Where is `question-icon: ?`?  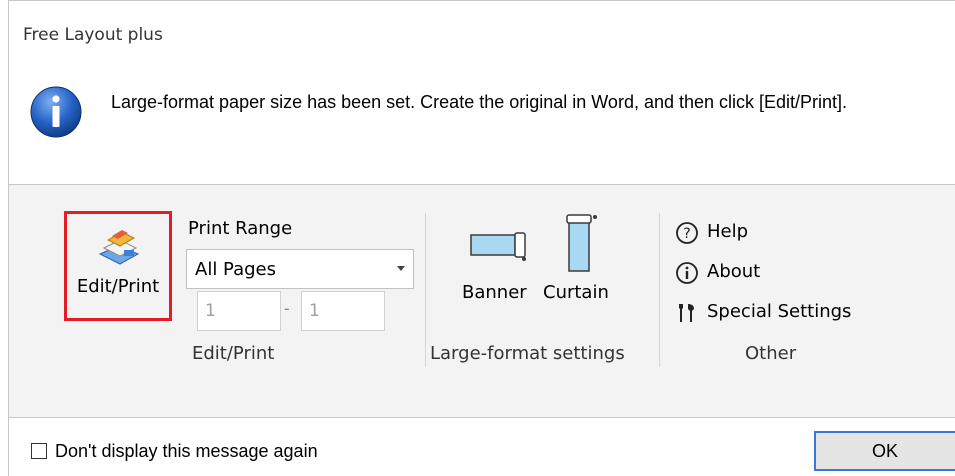
question-icon: ? is located at coordinates (687, 233).